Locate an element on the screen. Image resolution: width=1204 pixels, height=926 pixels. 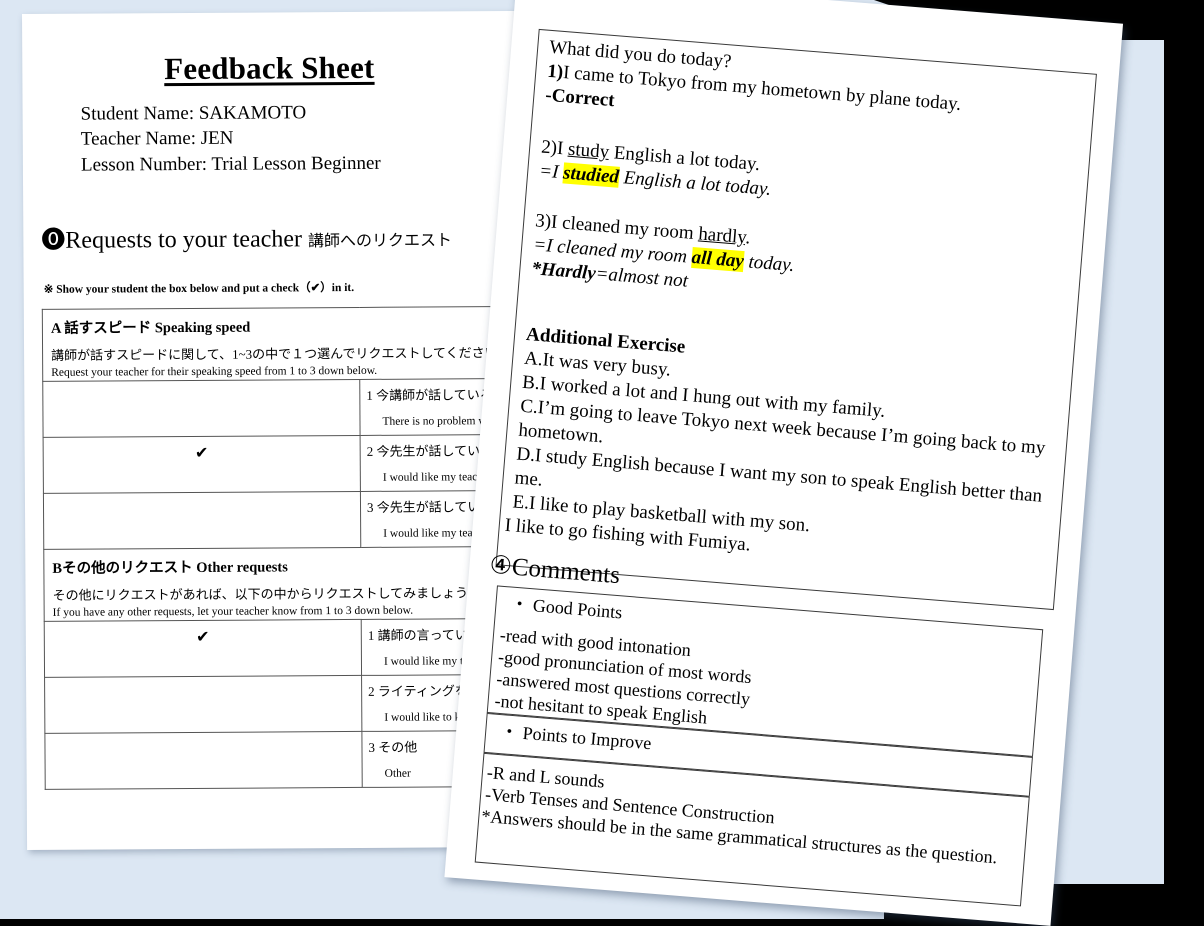
item-3-highlight: all day is located at coordinates (717, 259).